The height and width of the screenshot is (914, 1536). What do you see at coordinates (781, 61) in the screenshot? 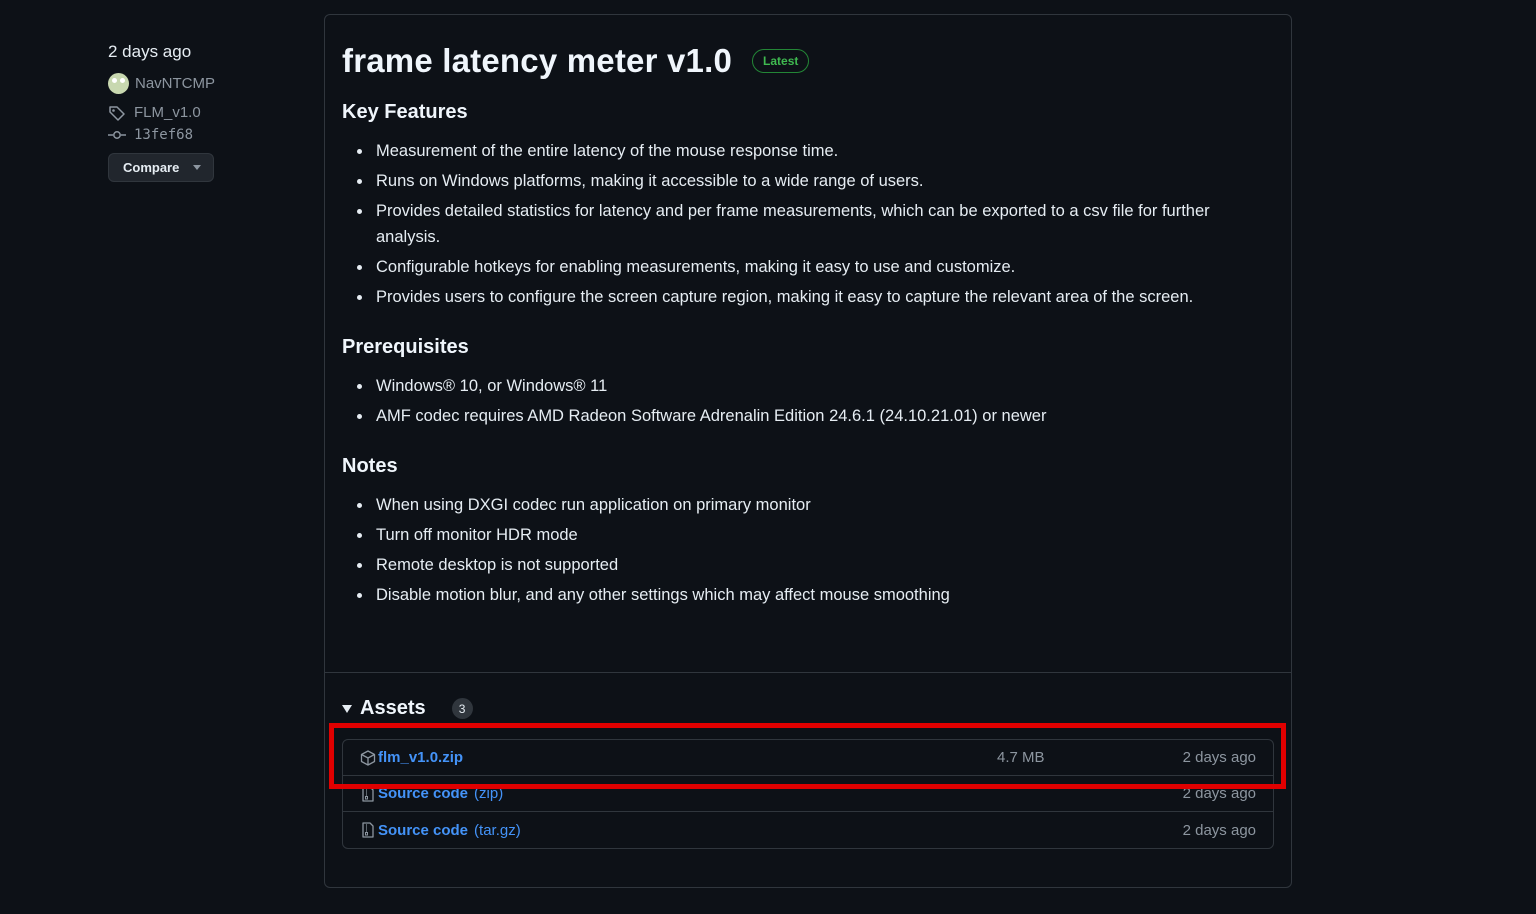
I see `latest-badge: Latest` at bounding box center [781, 61].